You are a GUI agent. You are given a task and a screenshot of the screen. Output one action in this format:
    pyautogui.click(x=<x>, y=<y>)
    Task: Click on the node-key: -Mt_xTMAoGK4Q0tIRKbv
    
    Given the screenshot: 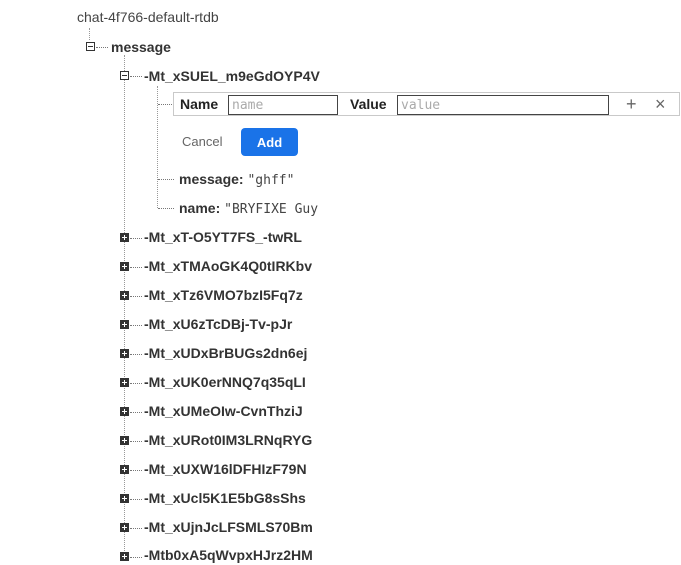 What is the action you would take?
    pyautogui.click(x=228, y=266)
    